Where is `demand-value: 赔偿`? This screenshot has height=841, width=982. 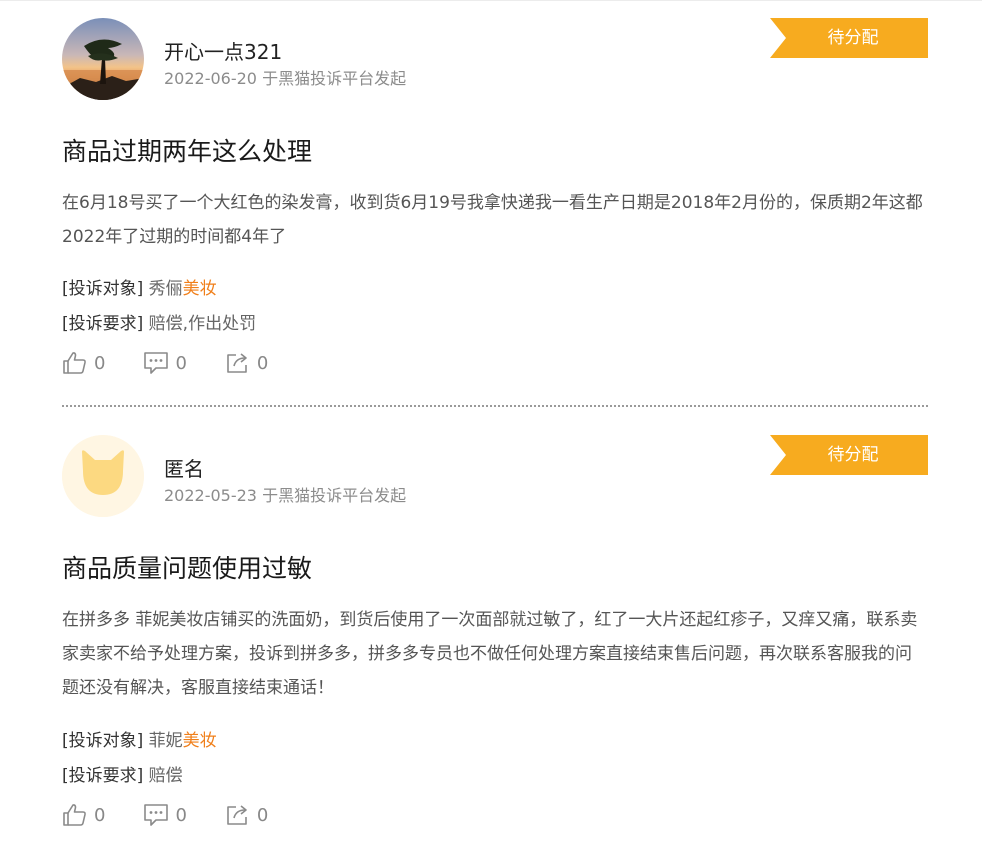
demand-value: 赔偿 is located at coordinates (165, 776).